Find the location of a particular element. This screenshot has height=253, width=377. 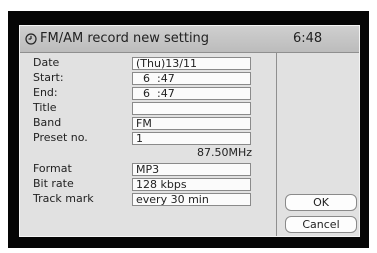

panel-divider is located at coordinates (276, 144).